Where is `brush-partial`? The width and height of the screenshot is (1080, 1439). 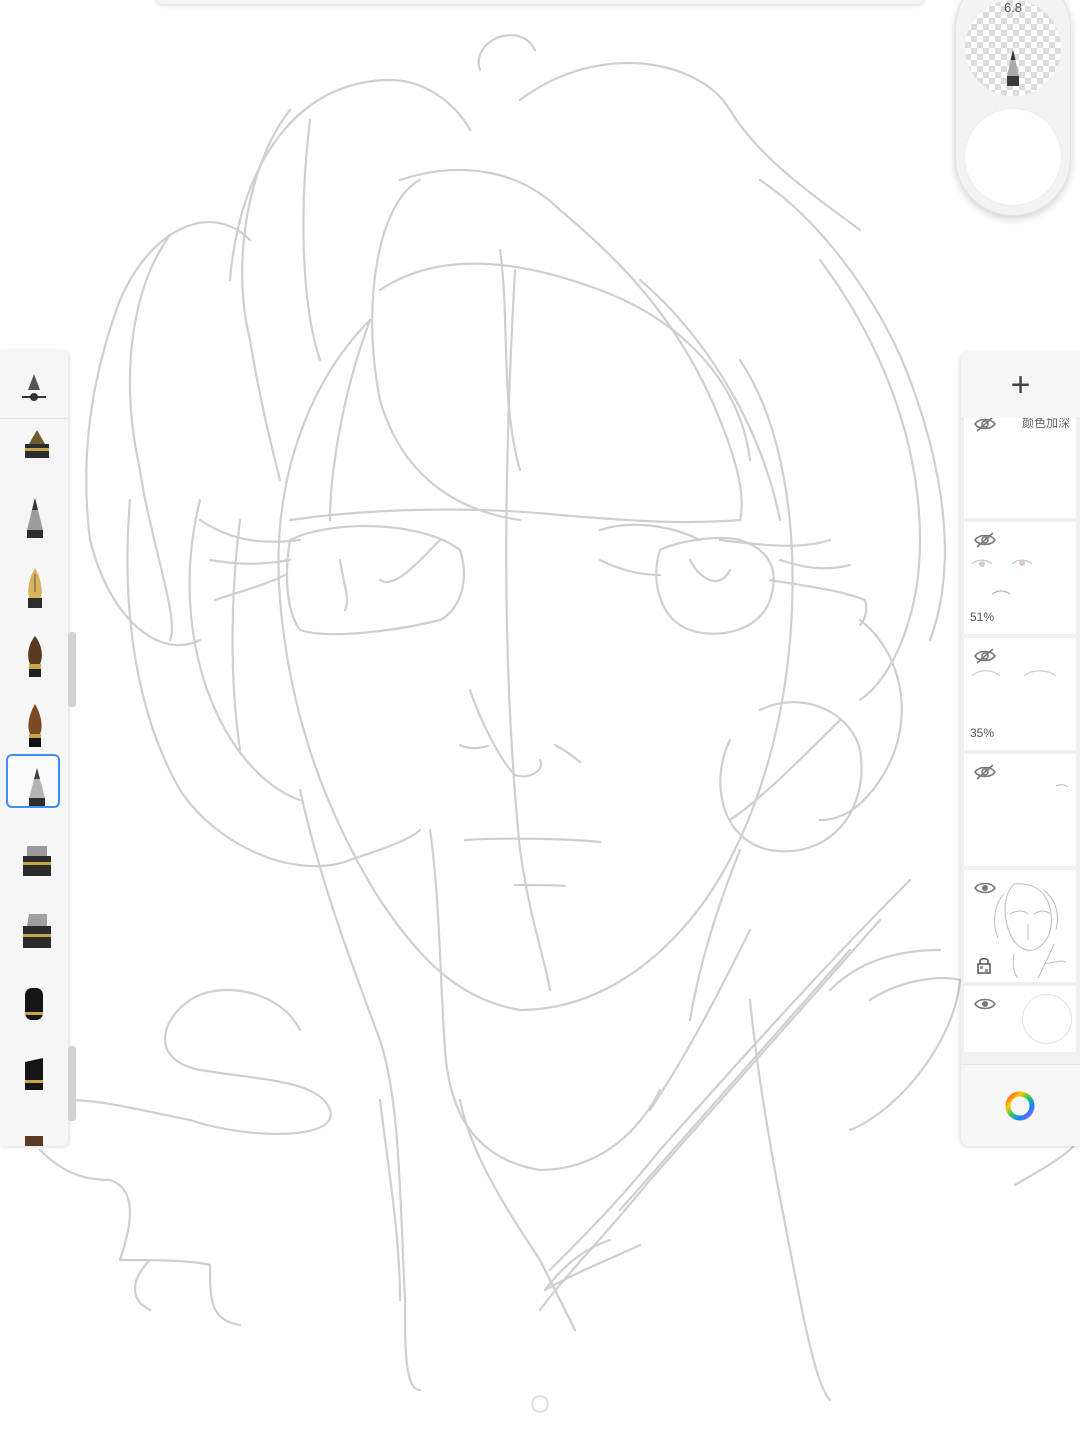 brush-partial is located at coordinates (33, 1134).